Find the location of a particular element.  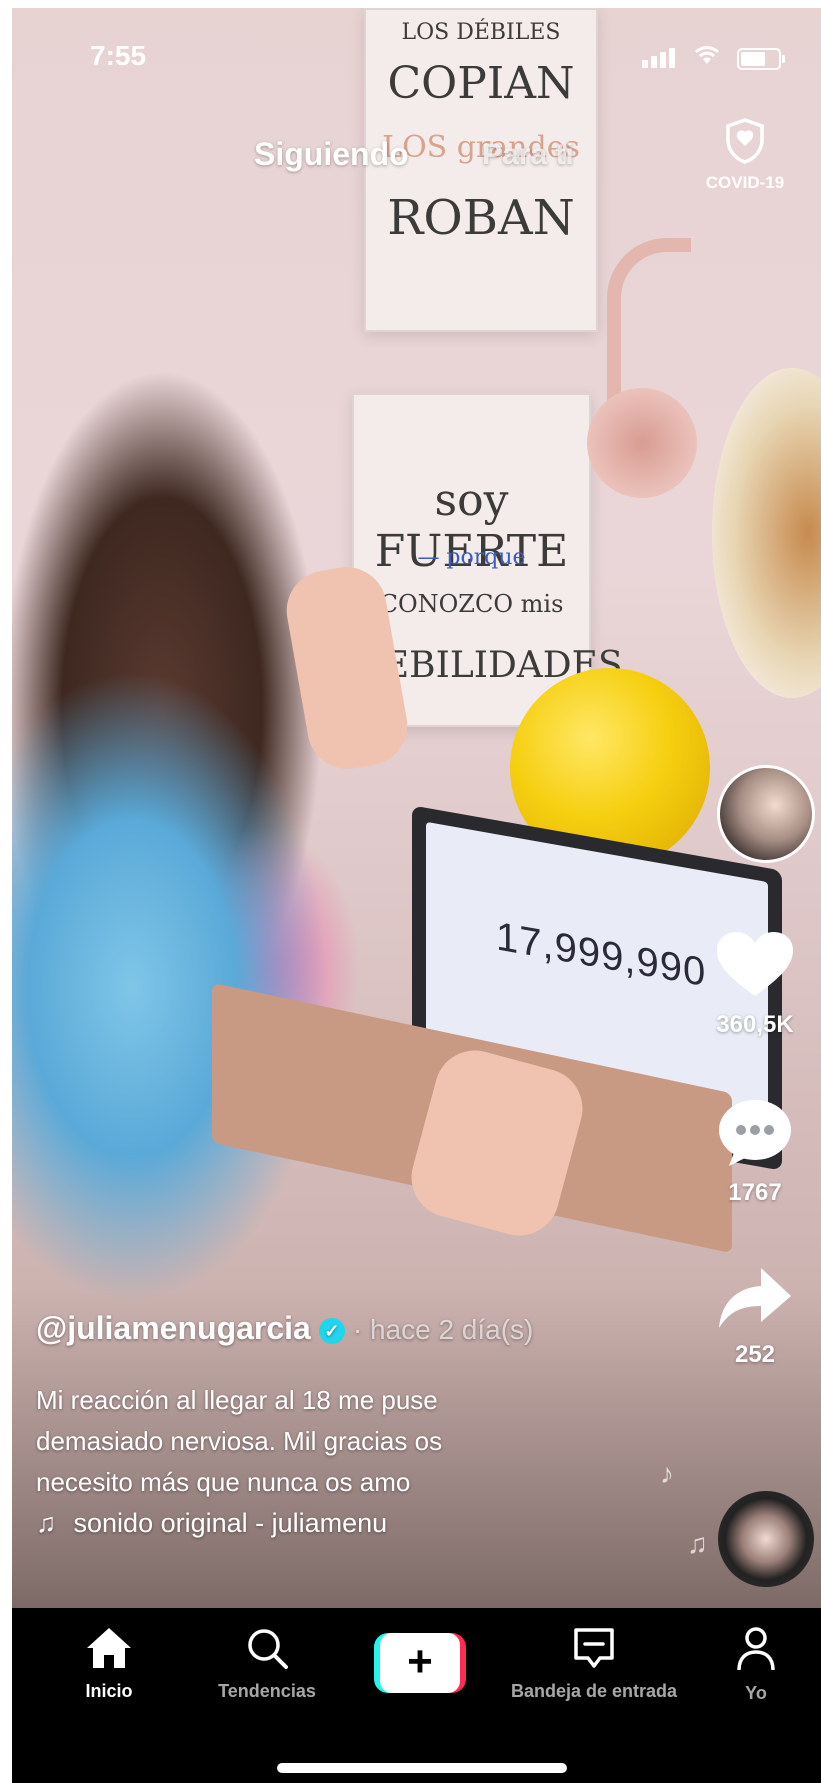

nav-profile: Yo is located at coordinates (756, 1665).